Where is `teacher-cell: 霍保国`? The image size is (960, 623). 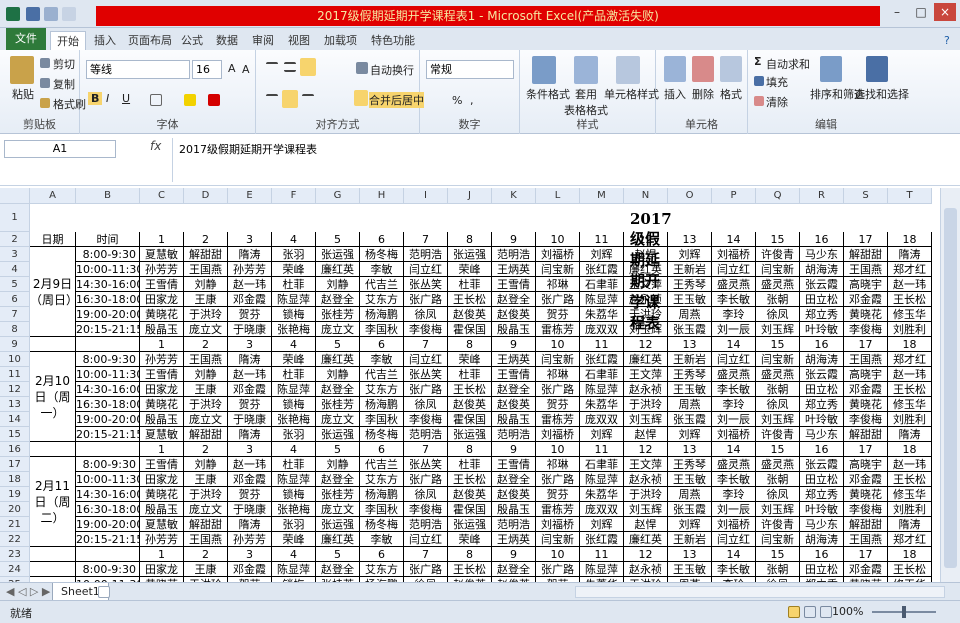
teacher-cell: 霍保国 is located at coordinates (470, 329).